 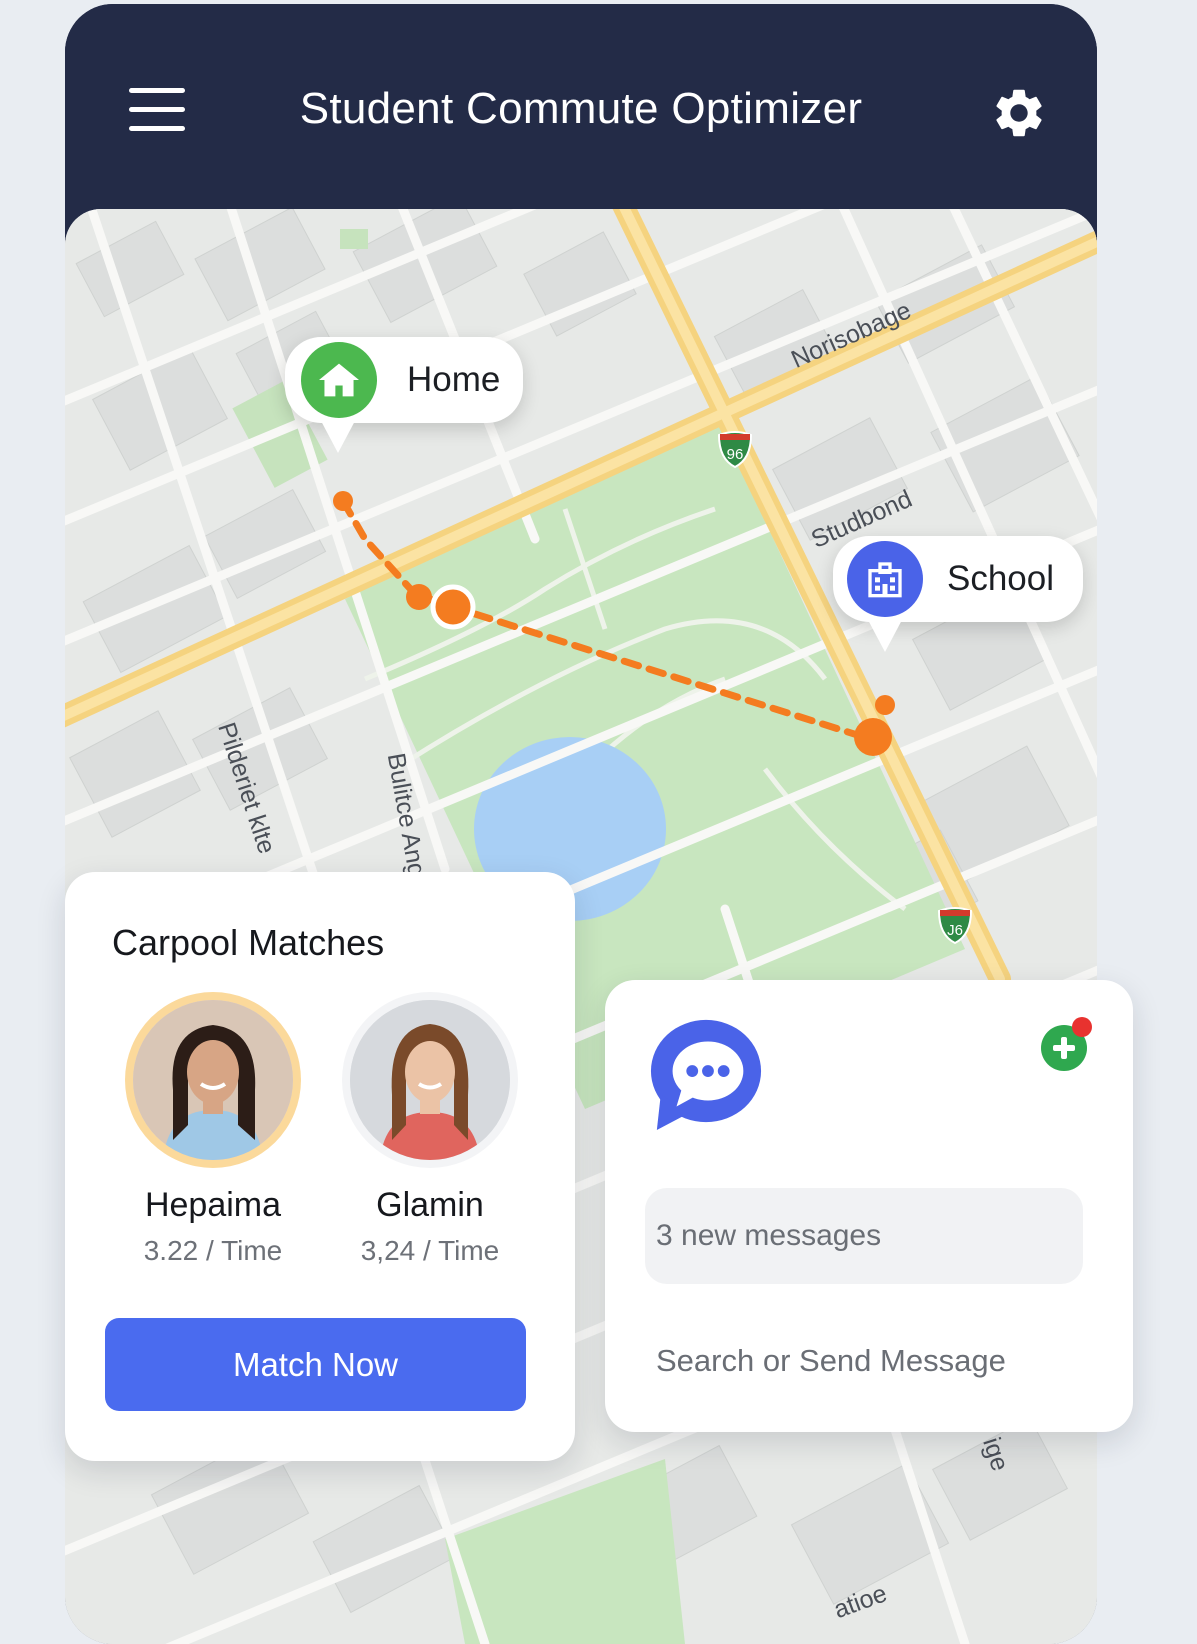 What do you see at coordinates (706, 1074) in the screenshot?
I see `chat-bubble-icon` at bounding box center [706, 1074].